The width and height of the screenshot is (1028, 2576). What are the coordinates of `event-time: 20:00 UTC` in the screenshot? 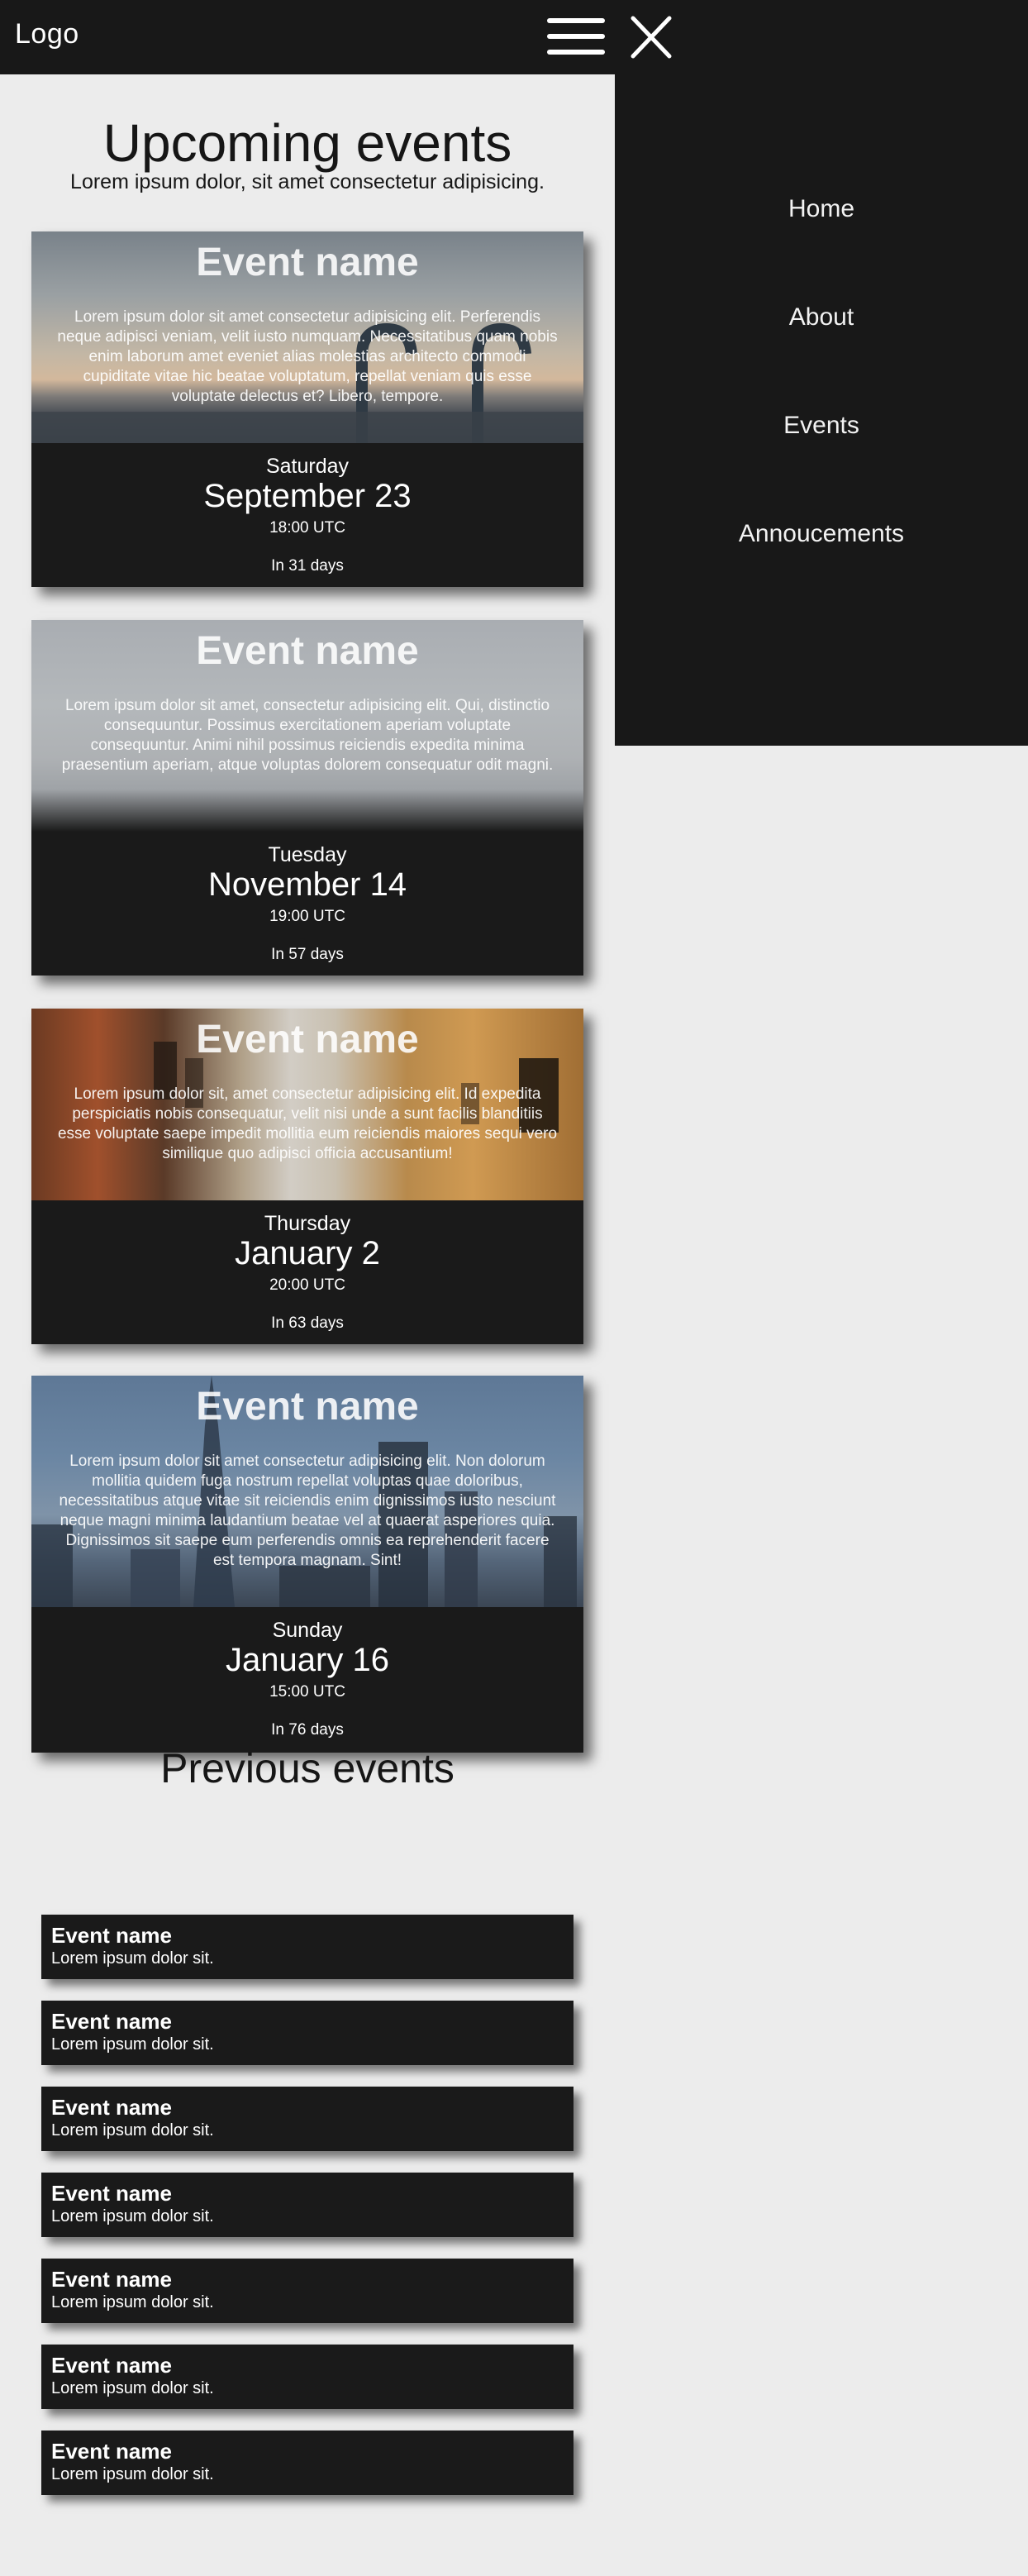 It's located at (307, 1285).